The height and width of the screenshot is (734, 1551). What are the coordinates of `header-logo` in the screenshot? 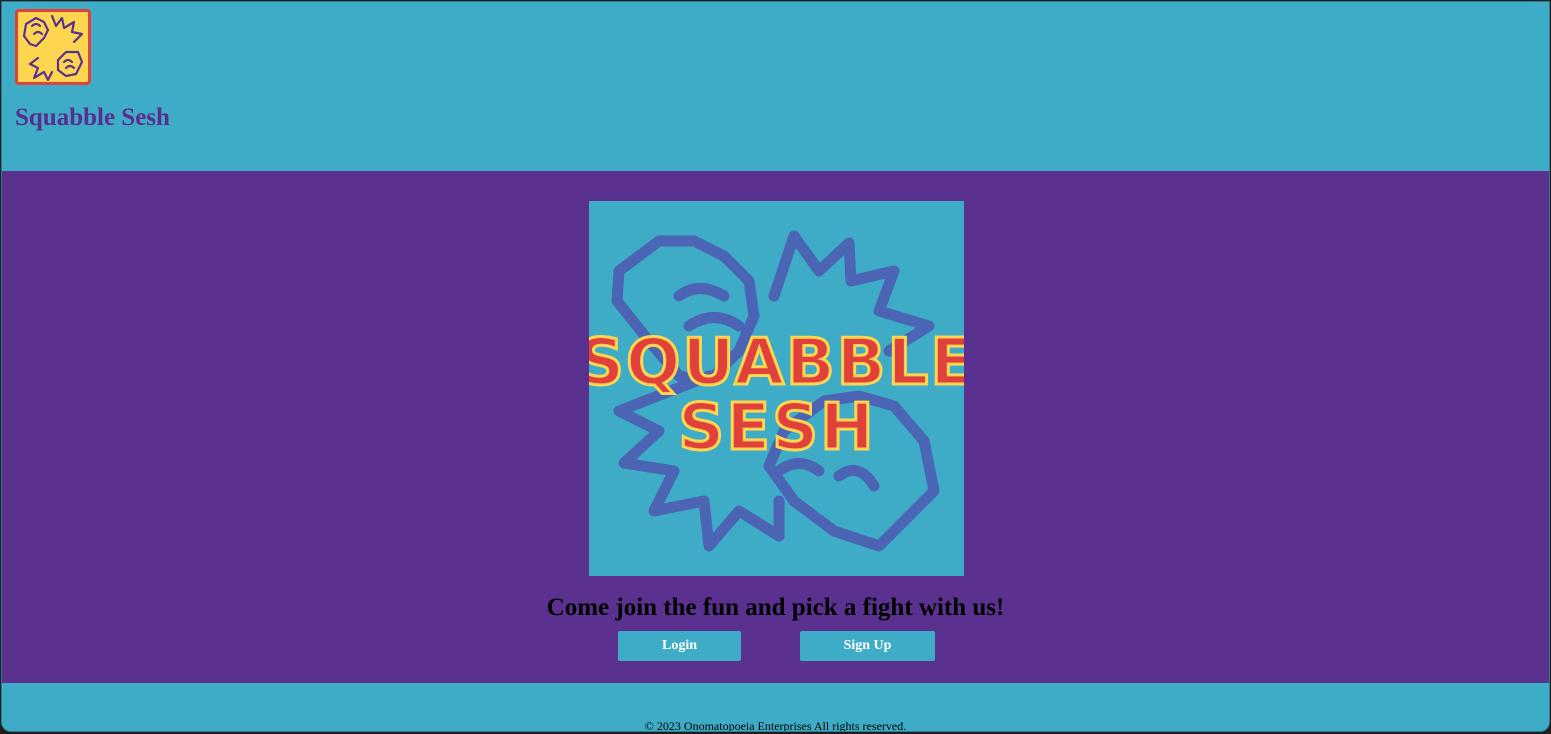 It's located at (53, 47).